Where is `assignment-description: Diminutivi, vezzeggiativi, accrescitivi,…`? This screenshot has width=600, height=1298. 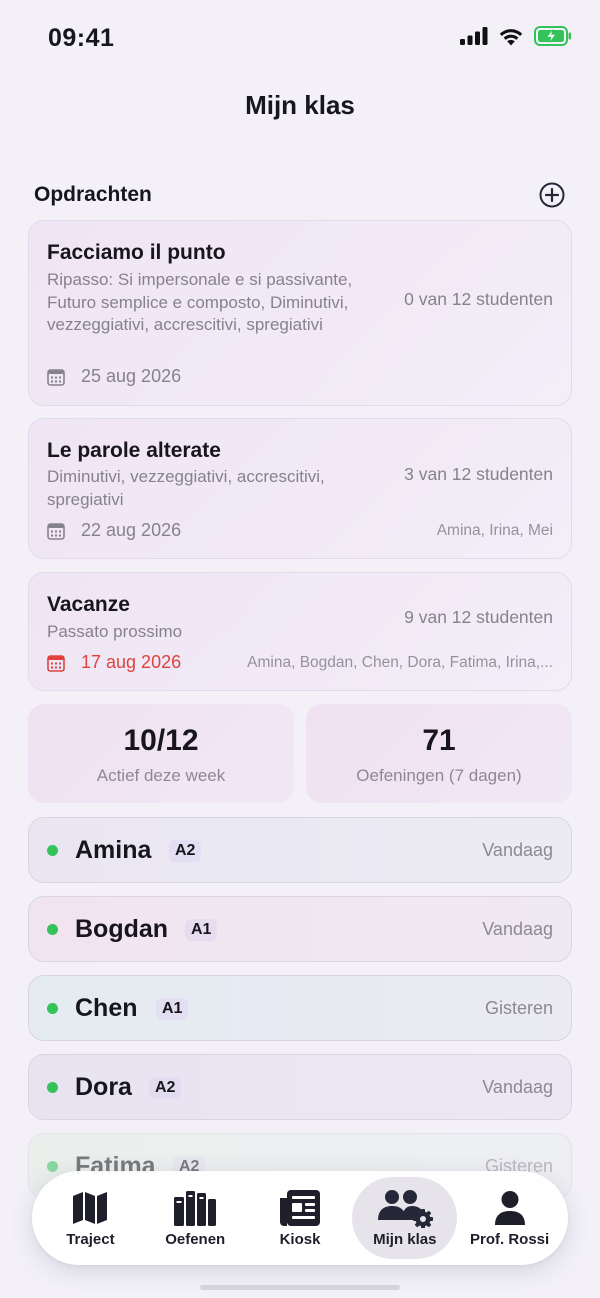
assignment-description: Diminutivi, vezzeggiativi, accrescitivi,… is located at coordinates (186, 488).